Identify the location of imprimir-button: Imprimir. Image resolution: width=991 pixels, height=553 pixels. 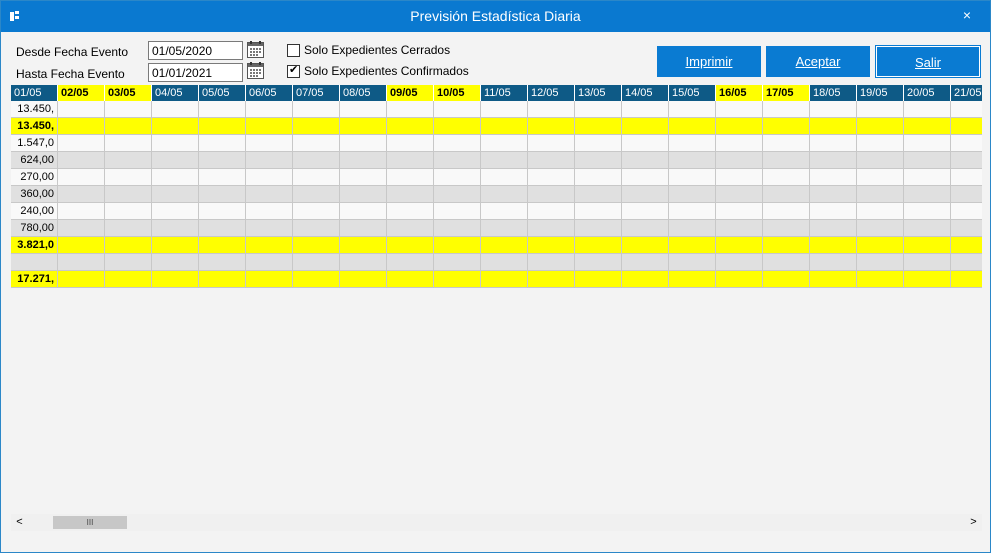
(709, 61).